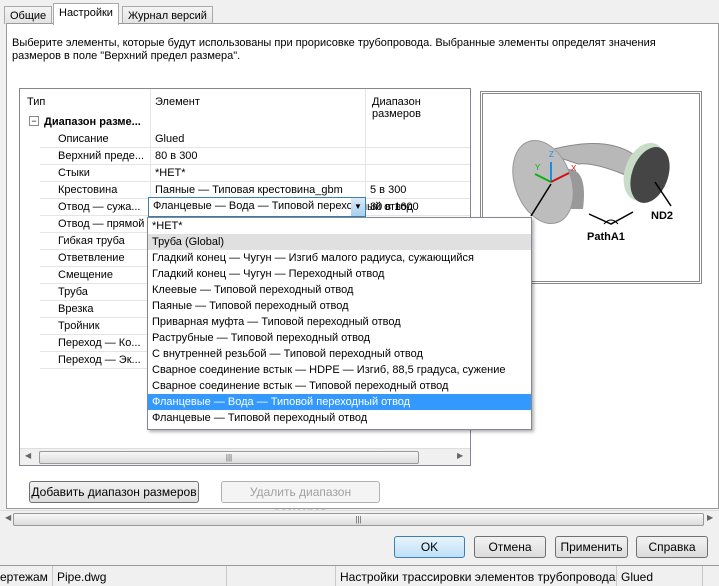  I want to click on row-element: 80 в 300, so click(176, 156).